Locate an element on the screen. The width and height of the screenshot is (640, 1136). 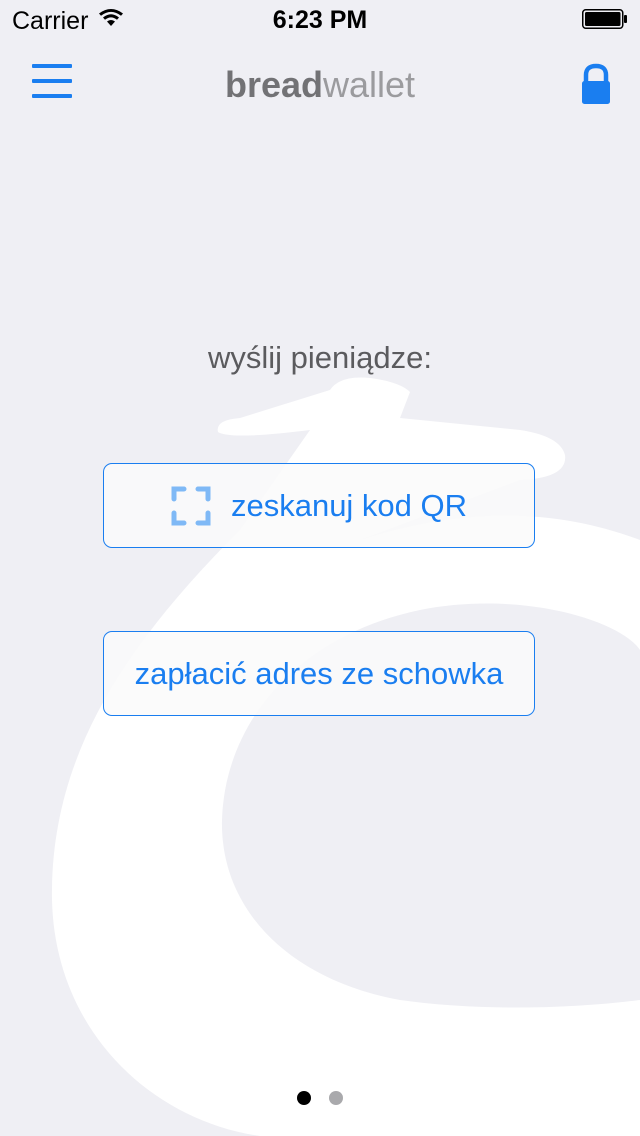
qr-scan-icon is located at coordinates (191, 505).